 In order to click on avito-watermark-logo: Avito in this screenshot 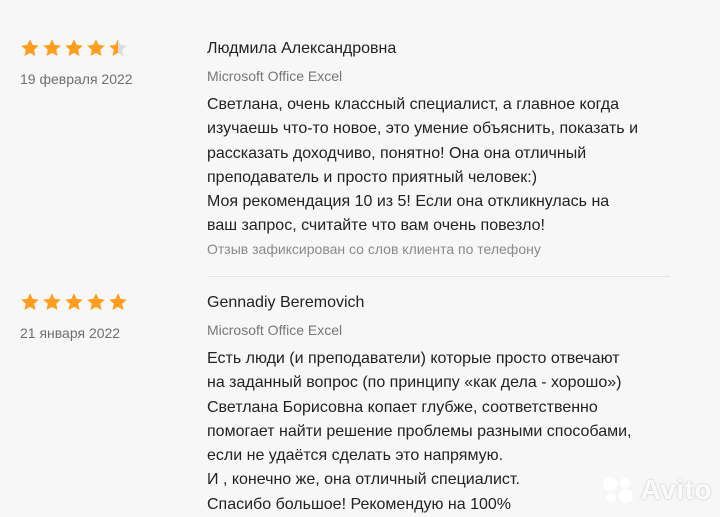, I will do `click(656, 490)`.